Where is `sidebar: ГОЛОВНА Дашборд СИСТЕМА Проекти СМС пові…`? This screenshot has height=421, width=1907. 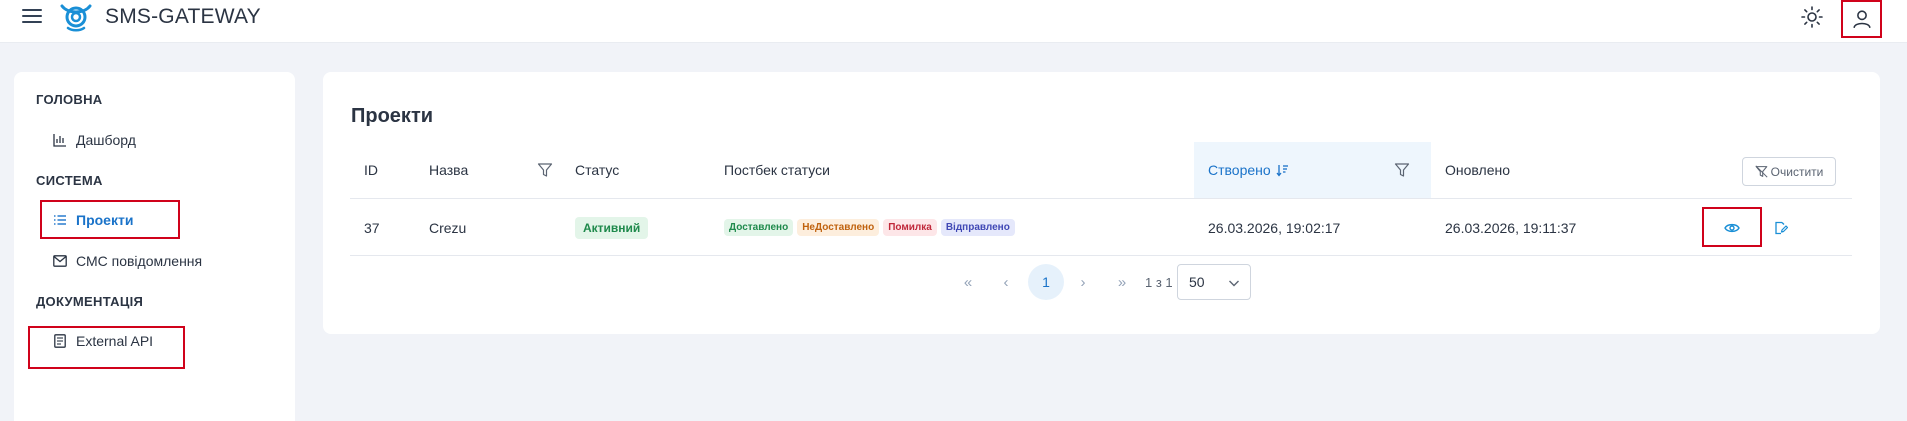 sidebar: ГОЛОВНА Дашборд СИСТЕМА Проекти СМС пові… is located at coordinates (154, 246).